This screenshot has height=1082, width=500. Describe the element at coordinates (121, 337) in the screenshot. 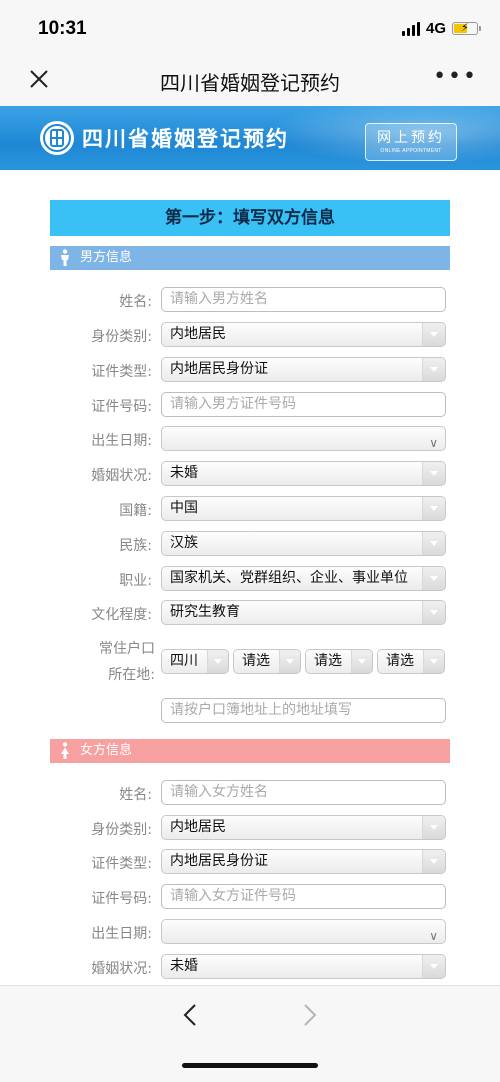

I see `male-id-kind-label: 身份类别:` at that location.